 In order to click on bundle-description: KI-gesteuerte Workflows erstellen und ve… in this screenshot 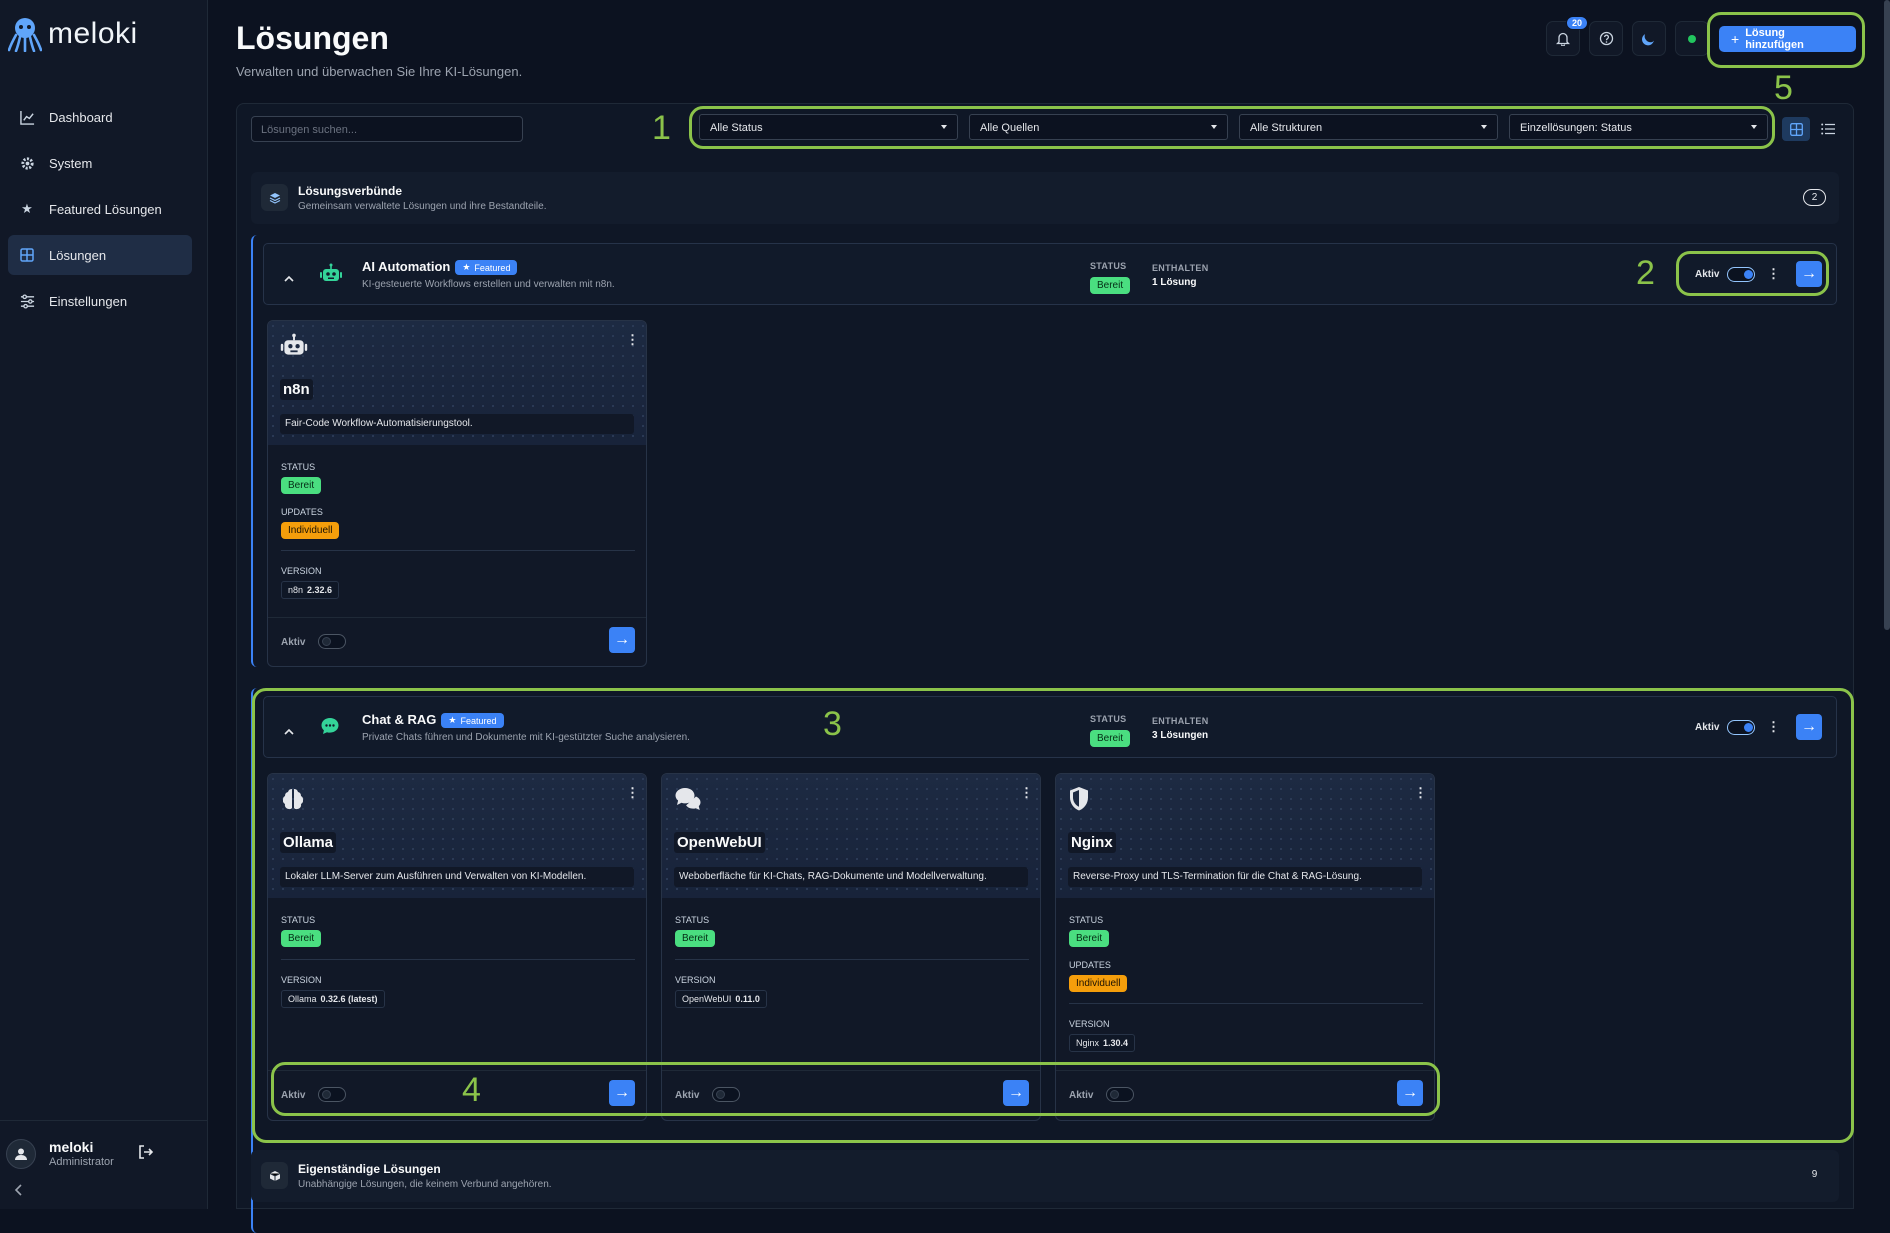, I will do `click(488, 284)`.